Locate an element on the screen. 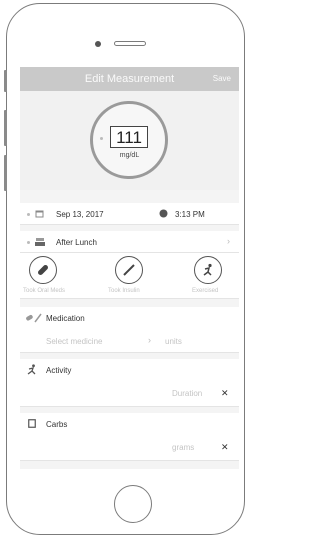  meal-row: After Lunch › is located at coordinates (129, 242).